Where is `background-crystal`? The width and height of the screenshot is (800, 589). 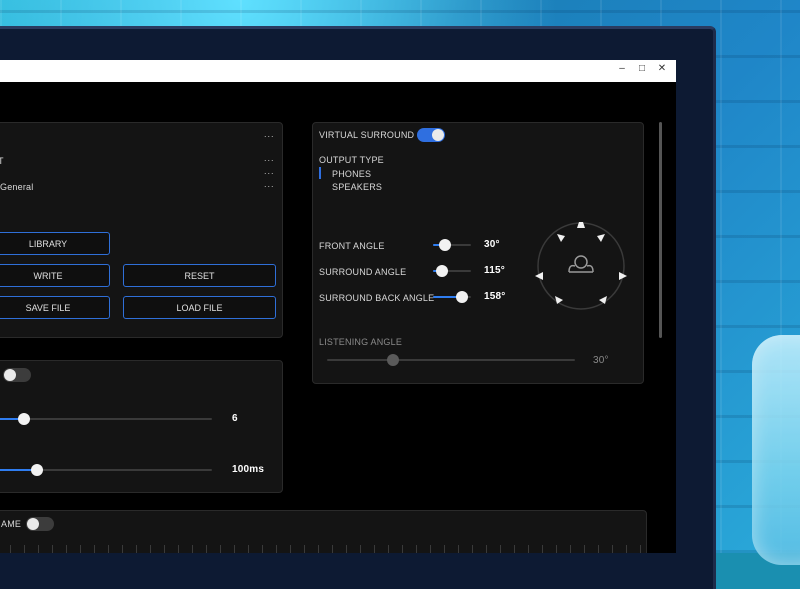 background-crystal is located at coordinates (776, 450).